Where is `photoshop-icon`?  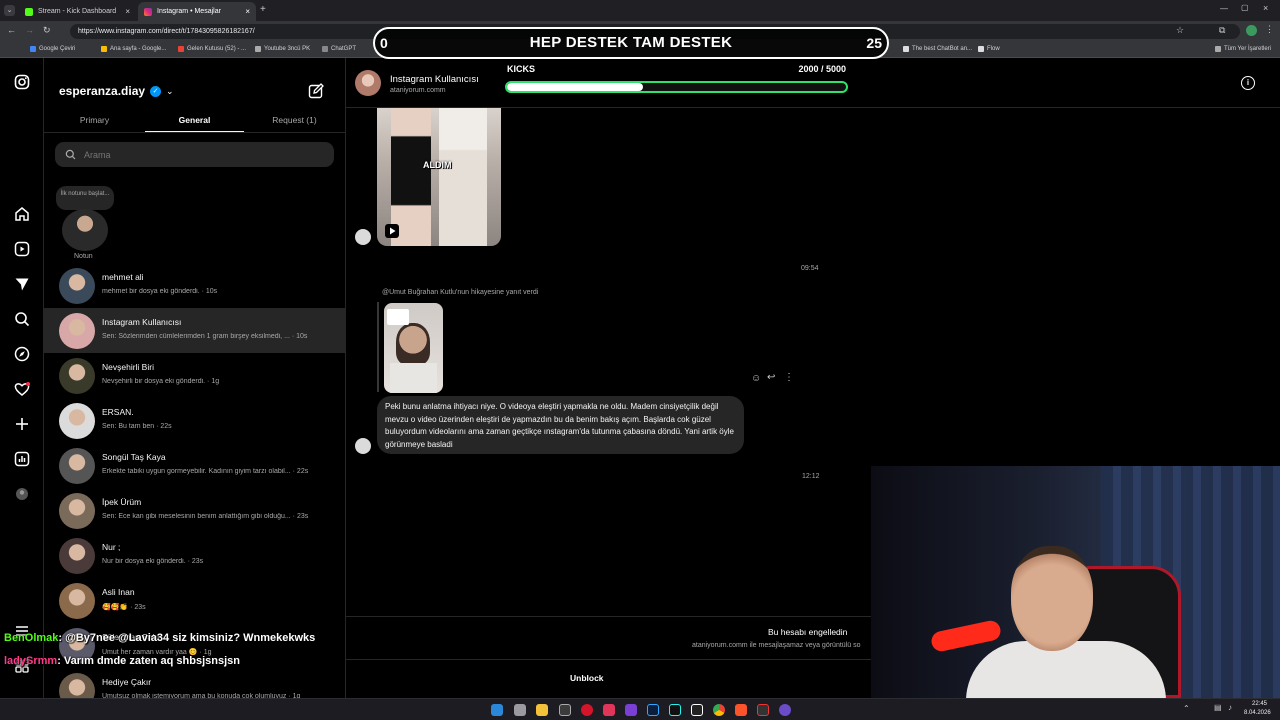 photoshop-icon is located at coordinates (653, 710).